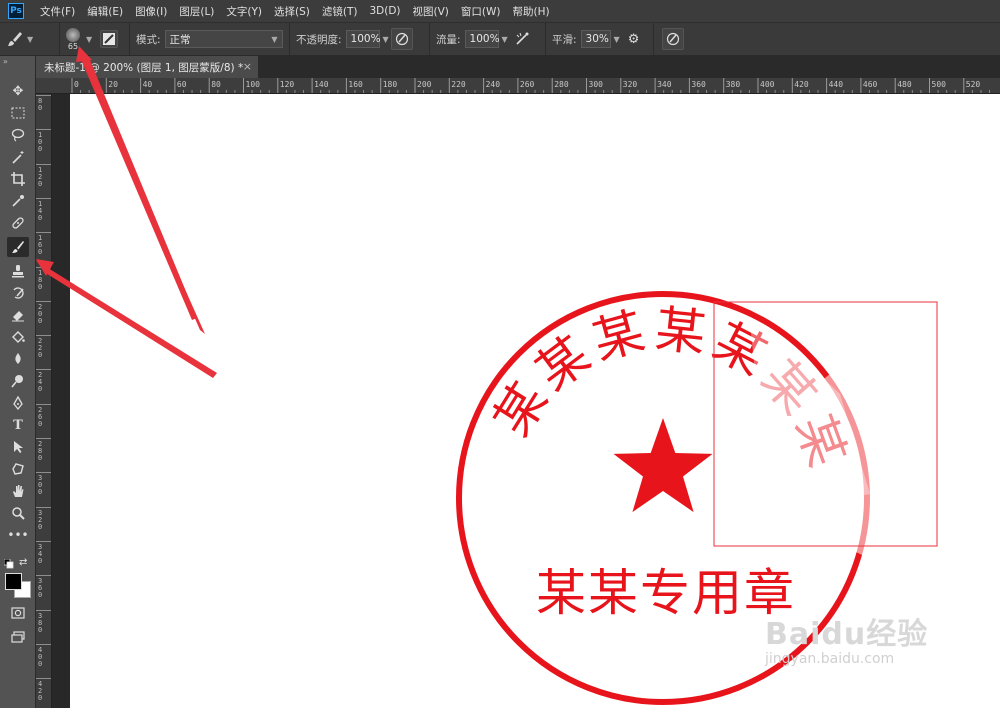 Image resolution: width=1000 pixels, height=708 pixels. I want to click on lasso-tool-icon, so click(18, 135).